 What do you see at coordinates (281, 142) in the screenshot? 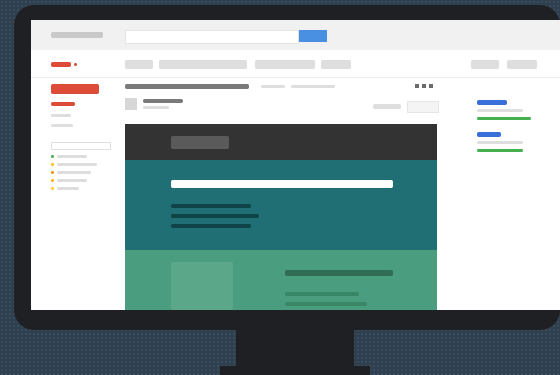
I see `email-banner` at bounding box center [281, 142].